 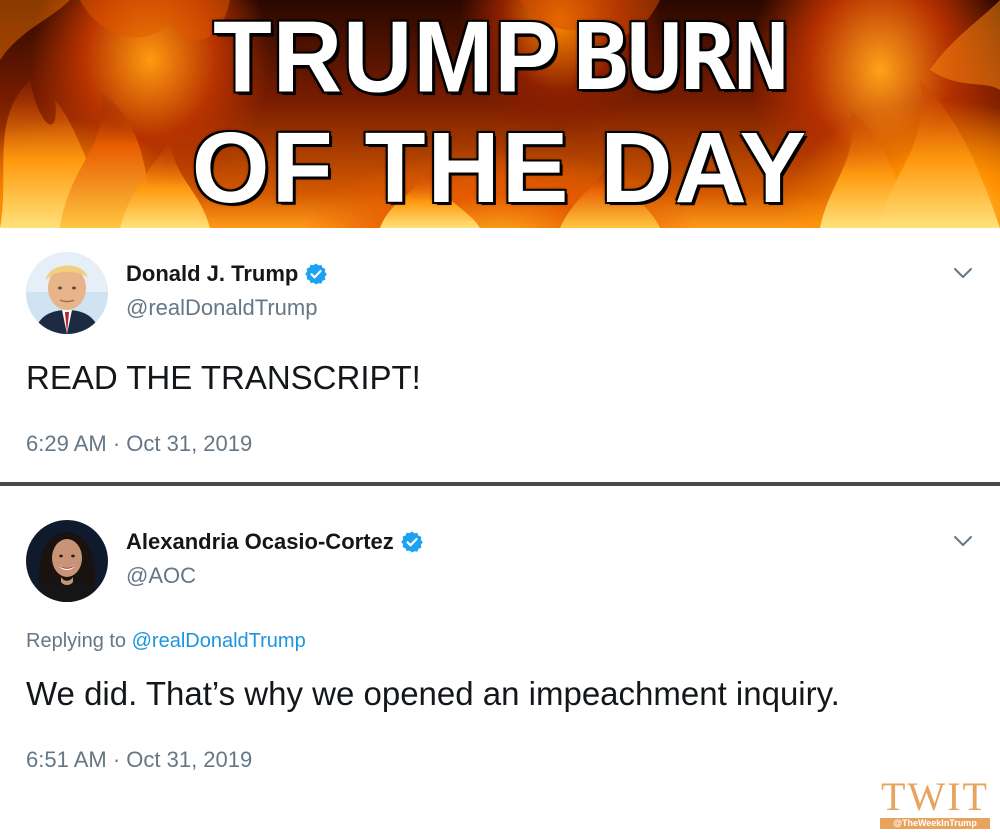 What do you see at coordinates (219, 641) in the screenshot?
I see `reply-to-link: @realDonaldTrump` at bounding box center [219, 641].